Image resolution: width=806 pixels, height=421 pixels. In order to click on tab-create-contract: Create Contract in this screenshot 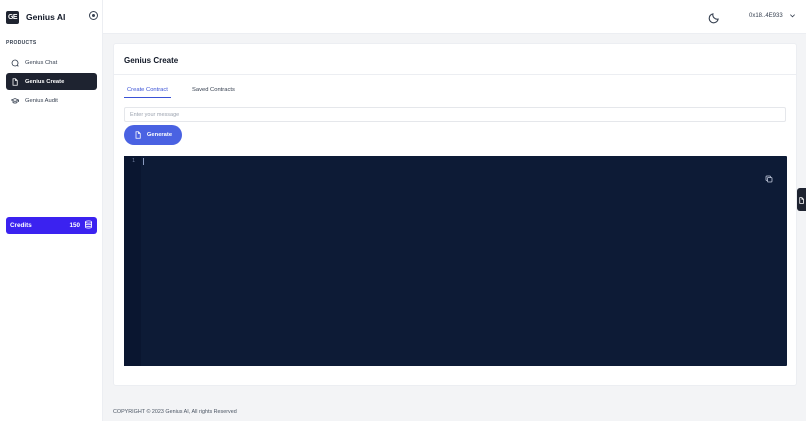, I will do `click(147, 92)`.